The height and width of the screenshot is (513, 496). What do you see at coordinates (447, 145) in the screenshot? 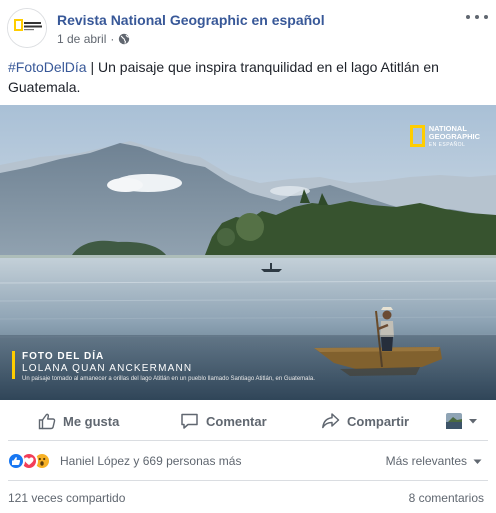
I see `logo-line-3: EN ESPAÑOL` at bounding box center [447, 145].